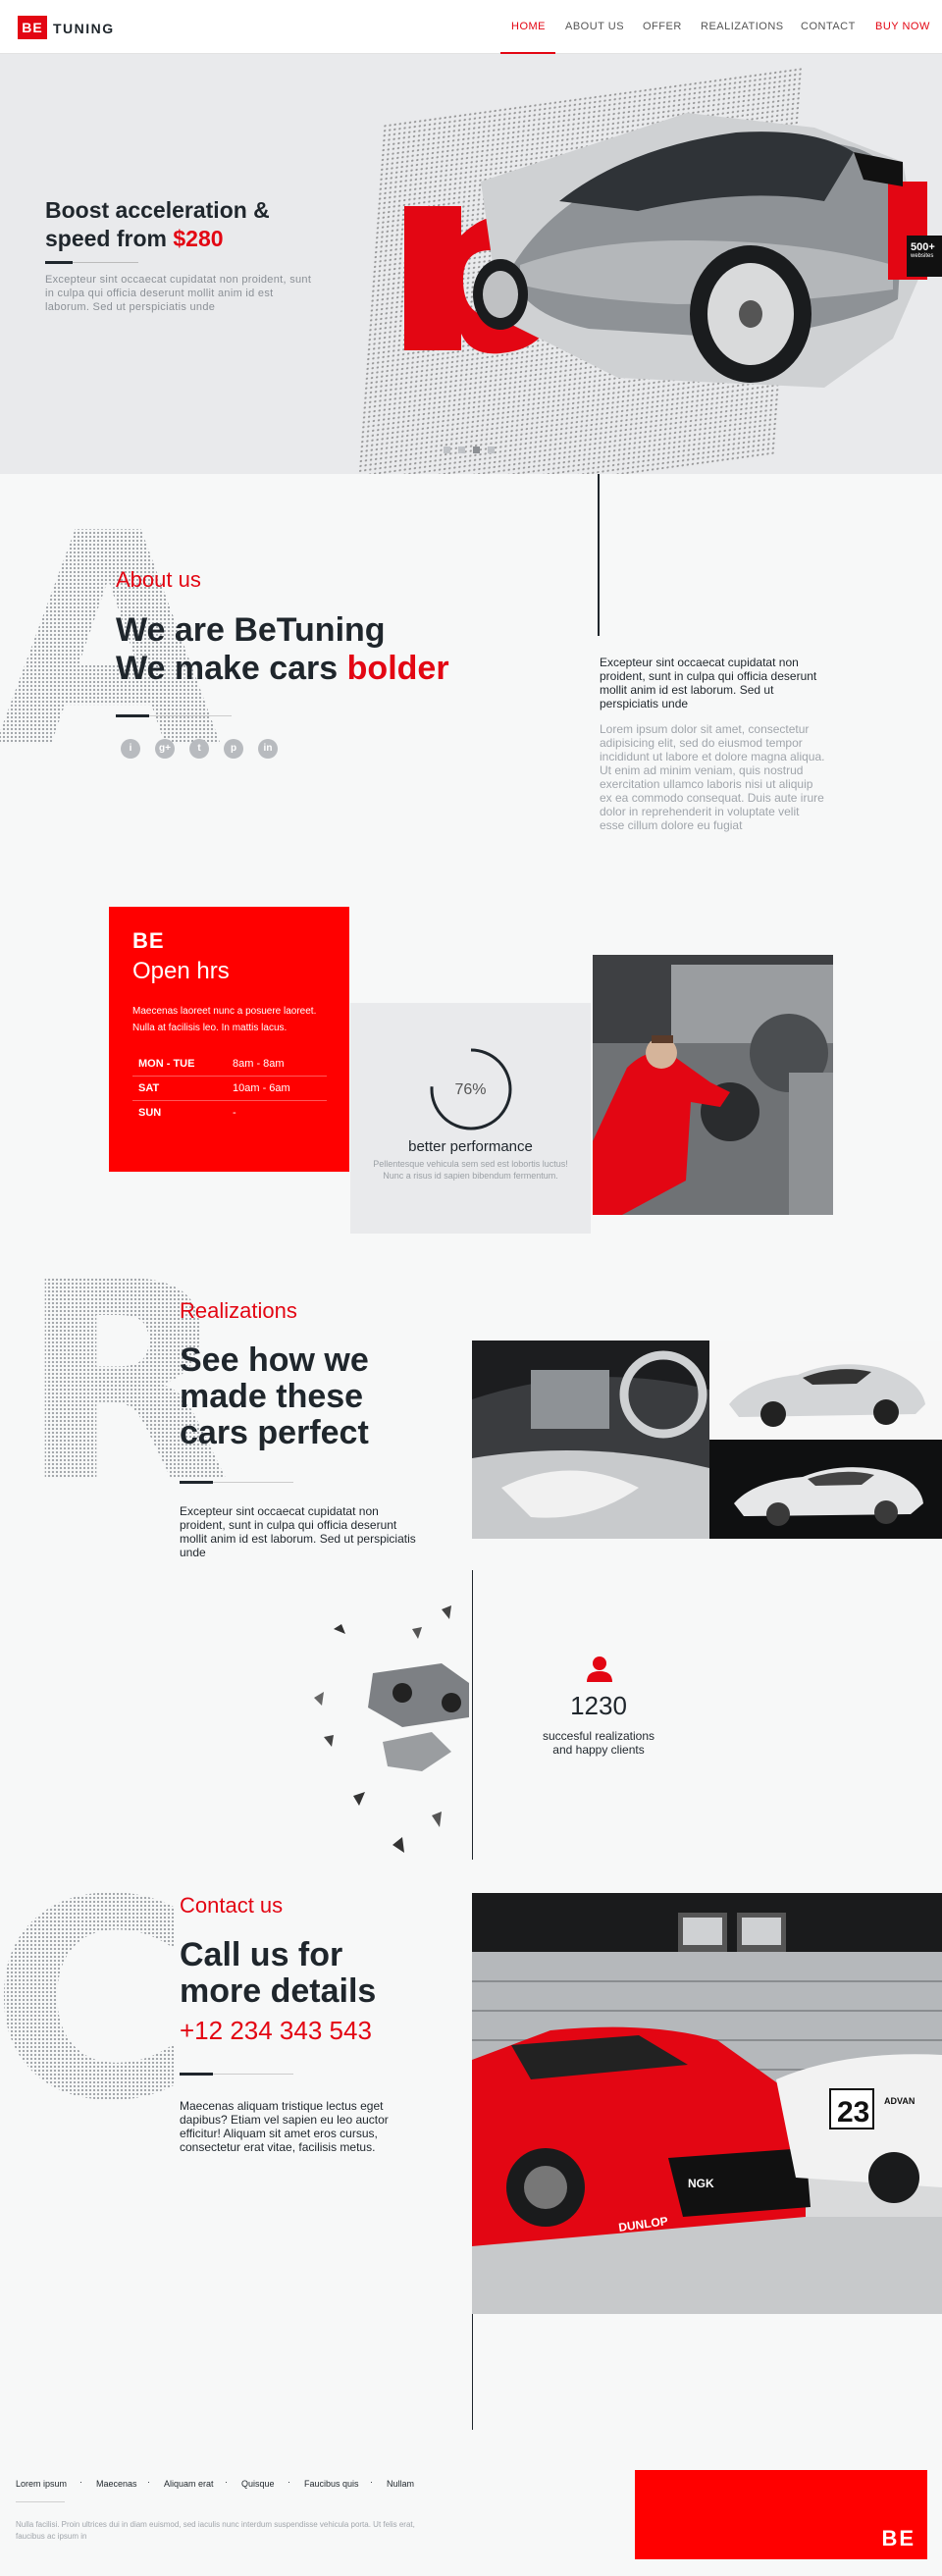  What do you see at coordinates (229, 1064) in the screenshot?
I see `hours-row: MON - TUE 8am - 8am` at bounding box center [229, 1064].